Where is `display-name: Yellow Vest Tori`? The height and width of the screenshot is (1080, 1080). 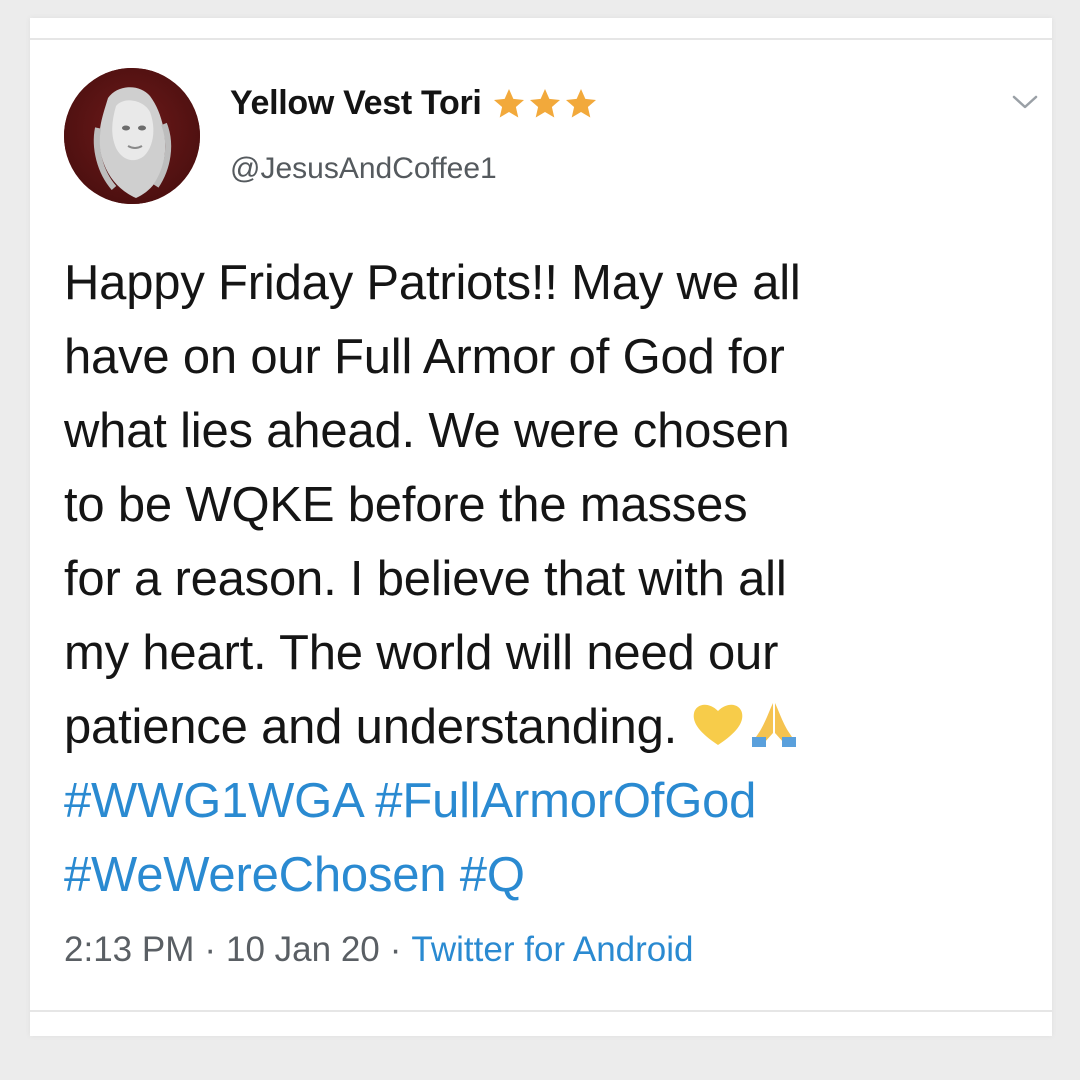
display-name: Yellow Vest Tori is located at coordinates (356, 103).